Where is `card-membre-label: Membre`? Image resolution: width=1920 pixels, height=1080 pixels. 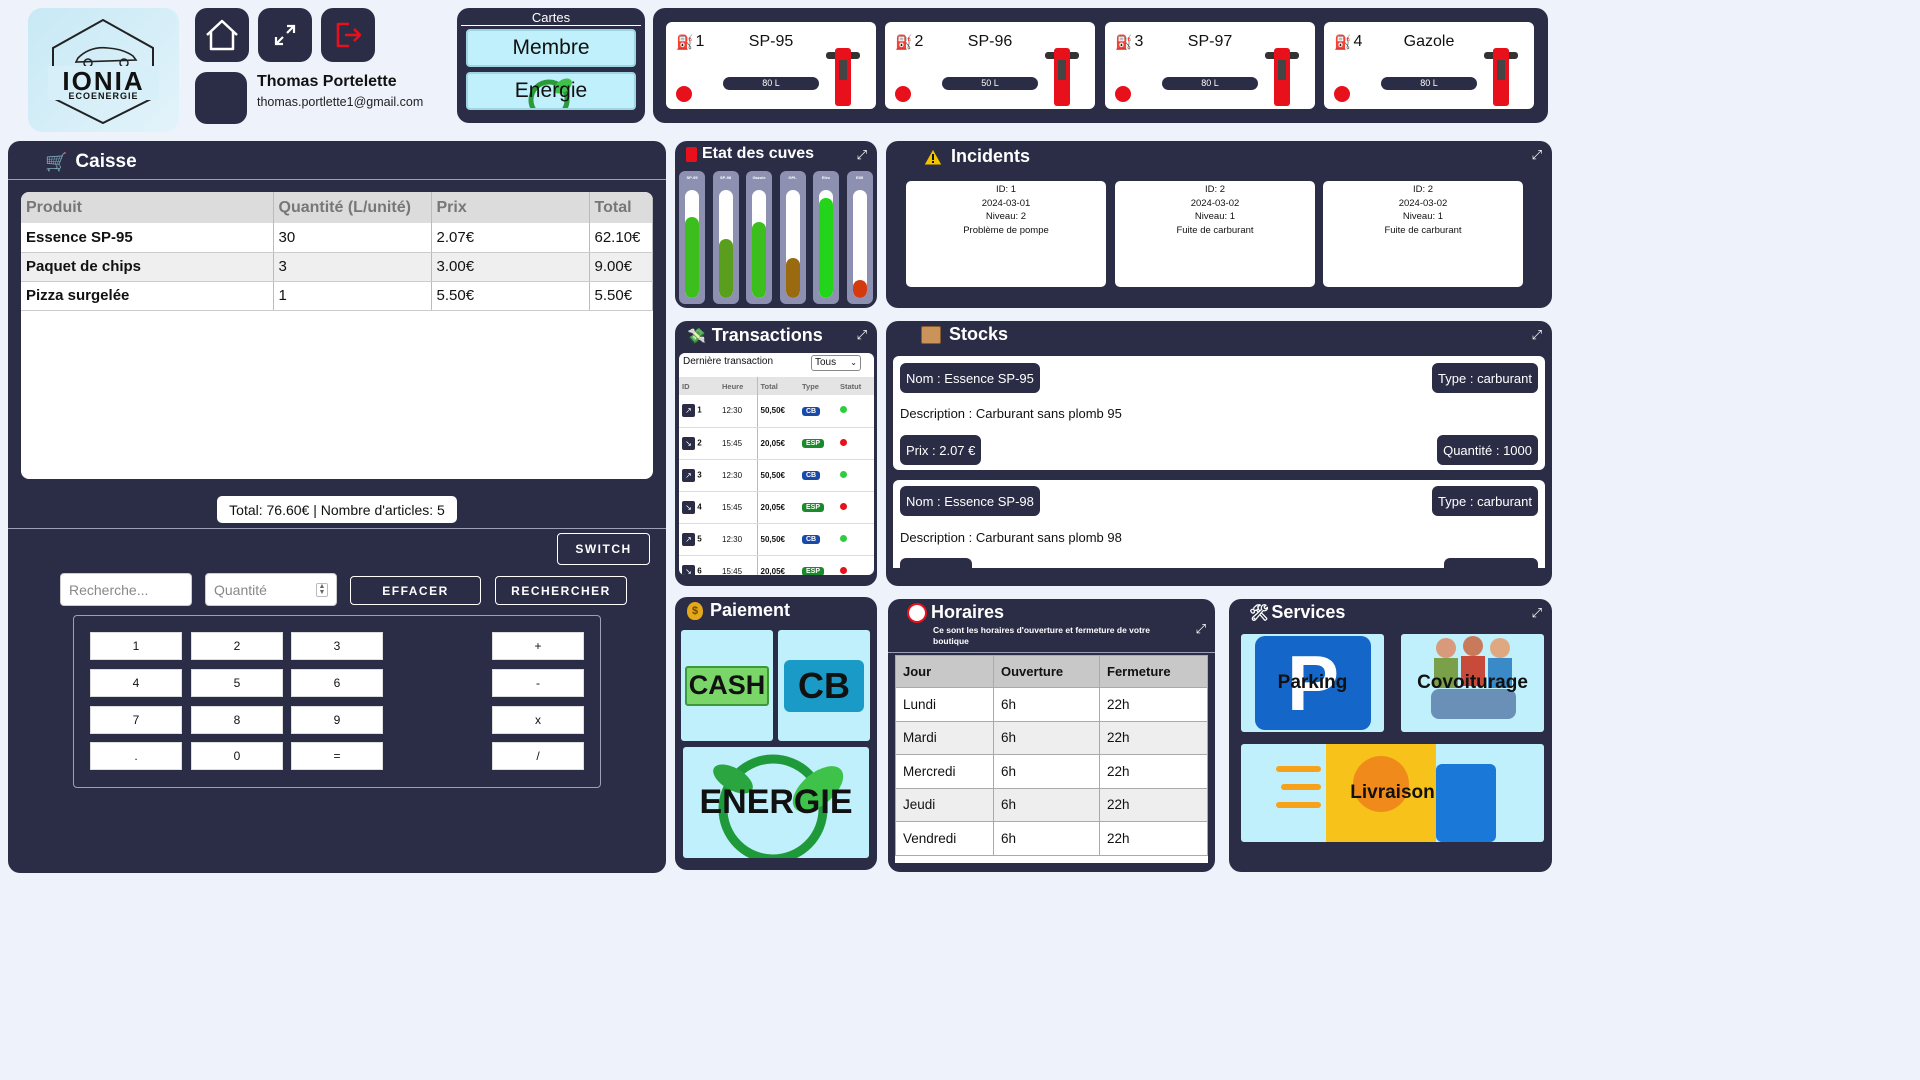
card-membre-label: Membre is located at coordinates (551, 47).